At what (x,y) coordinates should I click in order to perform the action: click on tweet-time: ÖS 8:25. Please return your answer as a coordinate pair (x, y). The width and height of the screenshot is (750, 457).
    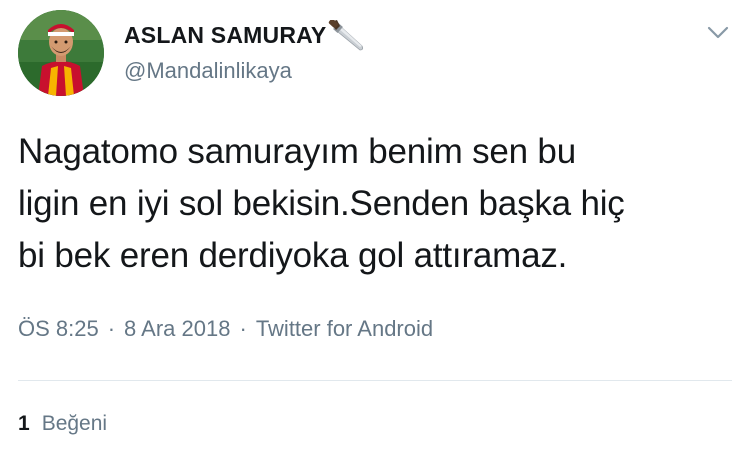
    Looking at the image, I should click on (58, 329).